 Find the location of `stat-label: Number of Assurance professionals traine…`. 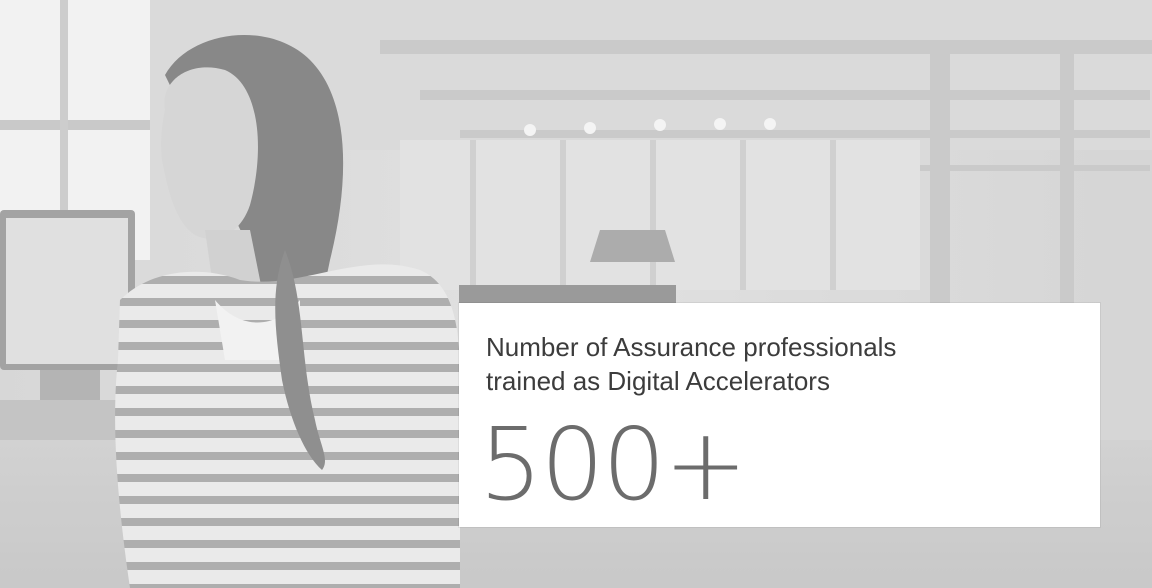

stat-label: Number of Assurance professionals traine… is located at coordinates (781, 364).